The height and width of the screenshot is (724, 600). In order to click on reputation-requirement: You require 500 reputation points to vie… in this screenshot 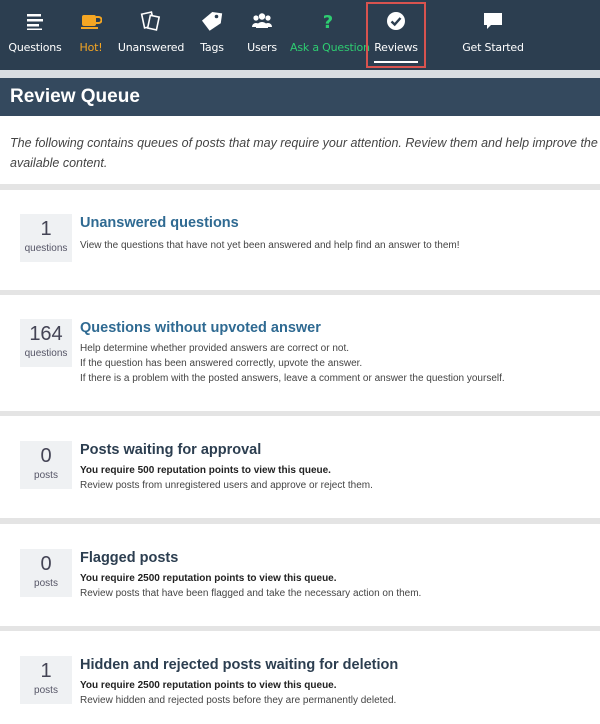, I will do `click(205, 470)`.